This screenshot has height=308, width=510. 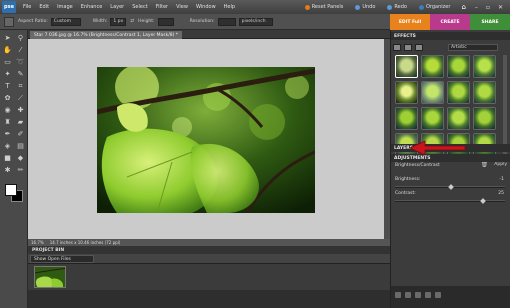 What do you see at coordinates (37, 242) in the screenshot?
I see `zoom-level: 16.7%` at bounding box center [37, 242].